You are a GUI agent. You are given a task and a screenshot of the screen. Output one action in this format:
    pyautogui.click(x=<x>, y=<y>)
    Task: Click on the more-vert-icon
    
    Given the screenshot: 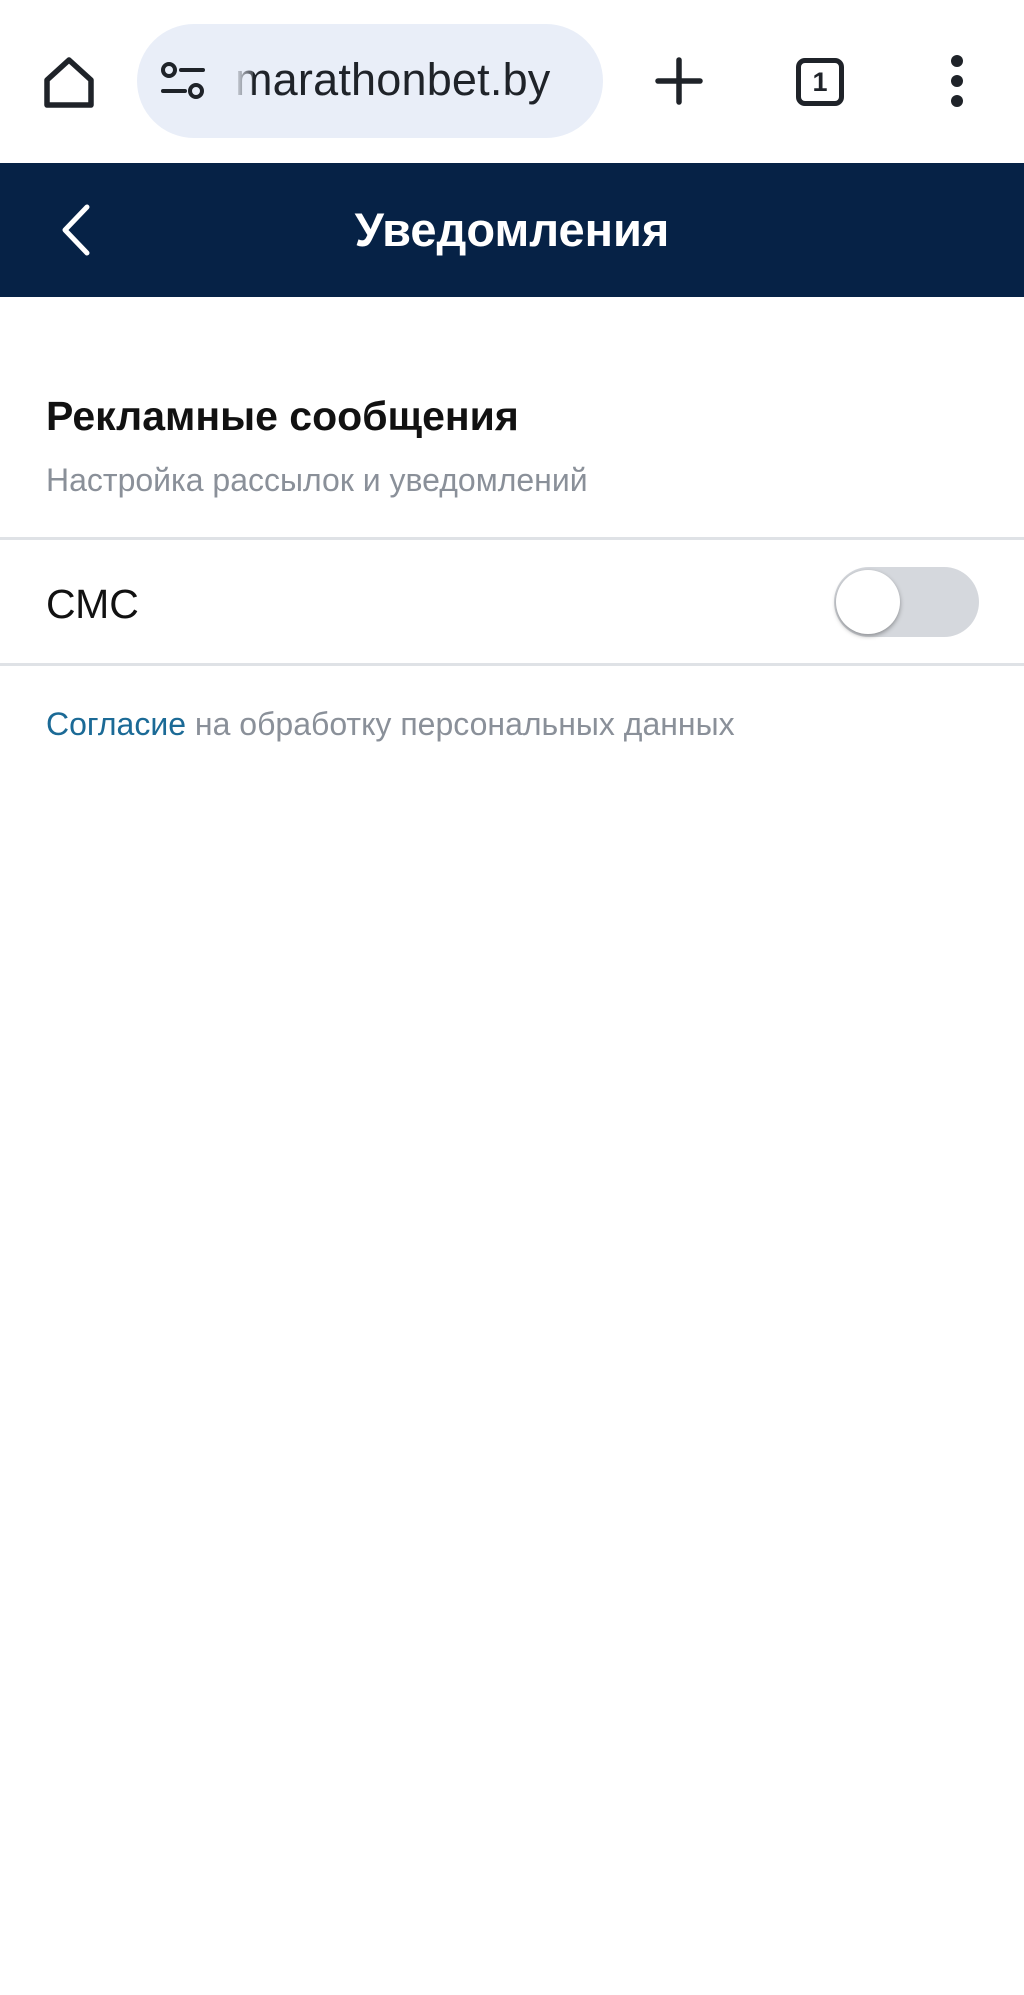 What is the action you would take?
    pyautogui.click(x=957, y=81)
    